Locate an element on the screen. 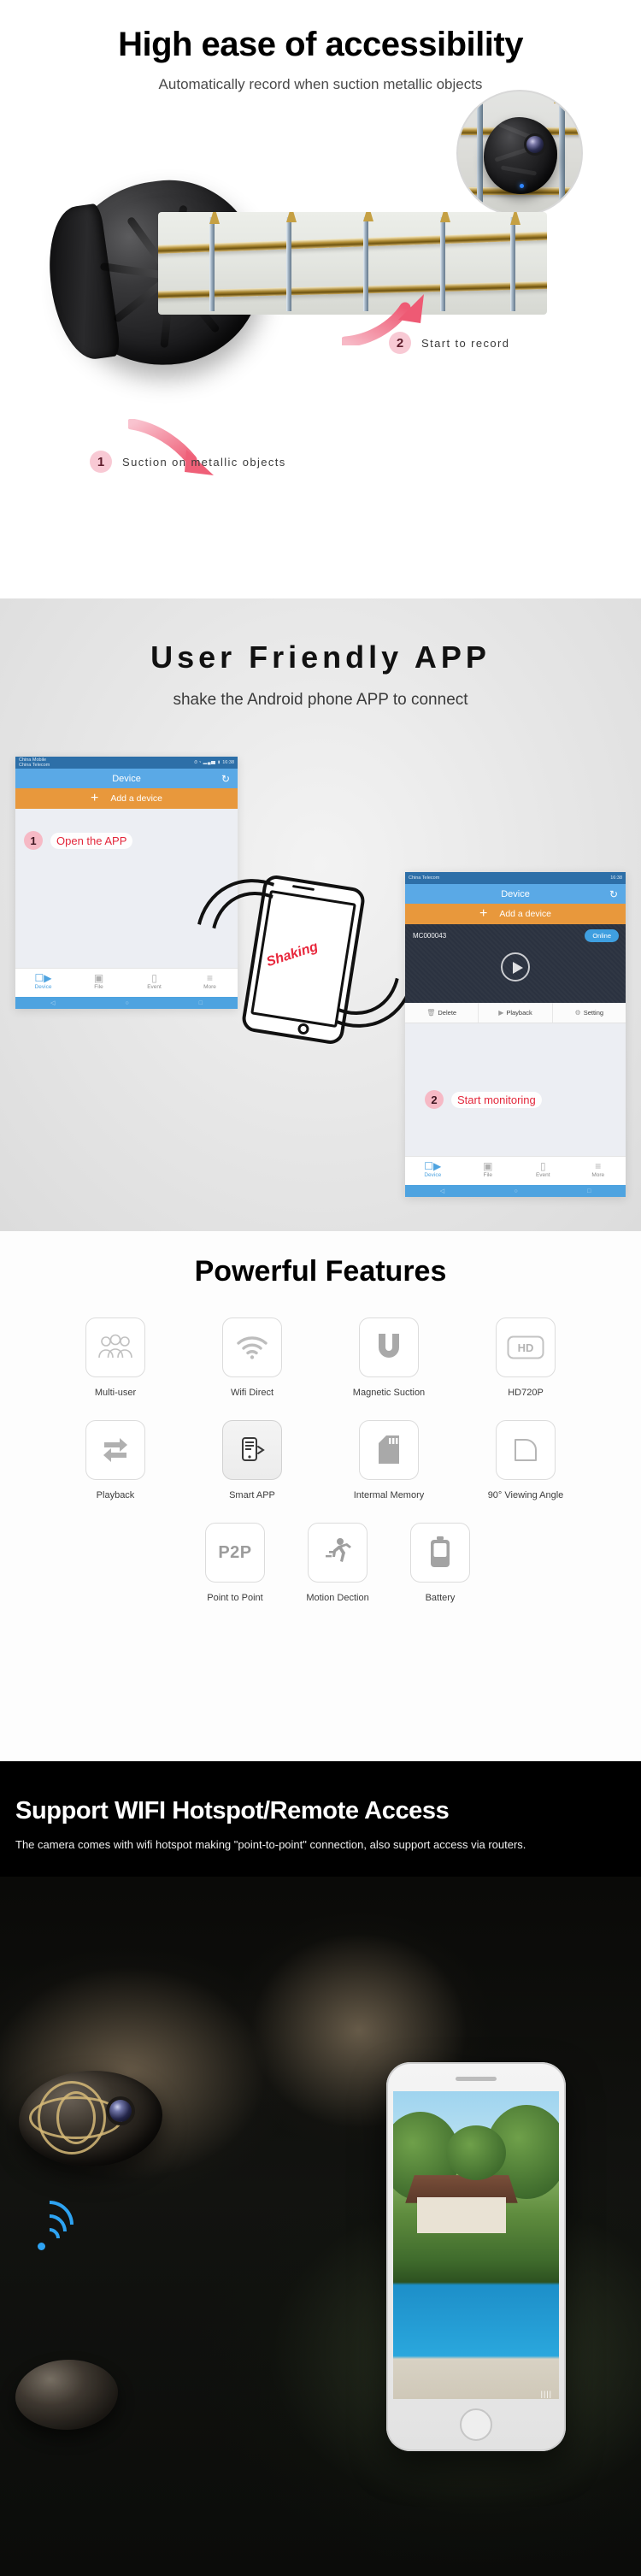 This screenshot has width=641, height=2576. feature-battery: Battery is located at coordinates (440, 1563).